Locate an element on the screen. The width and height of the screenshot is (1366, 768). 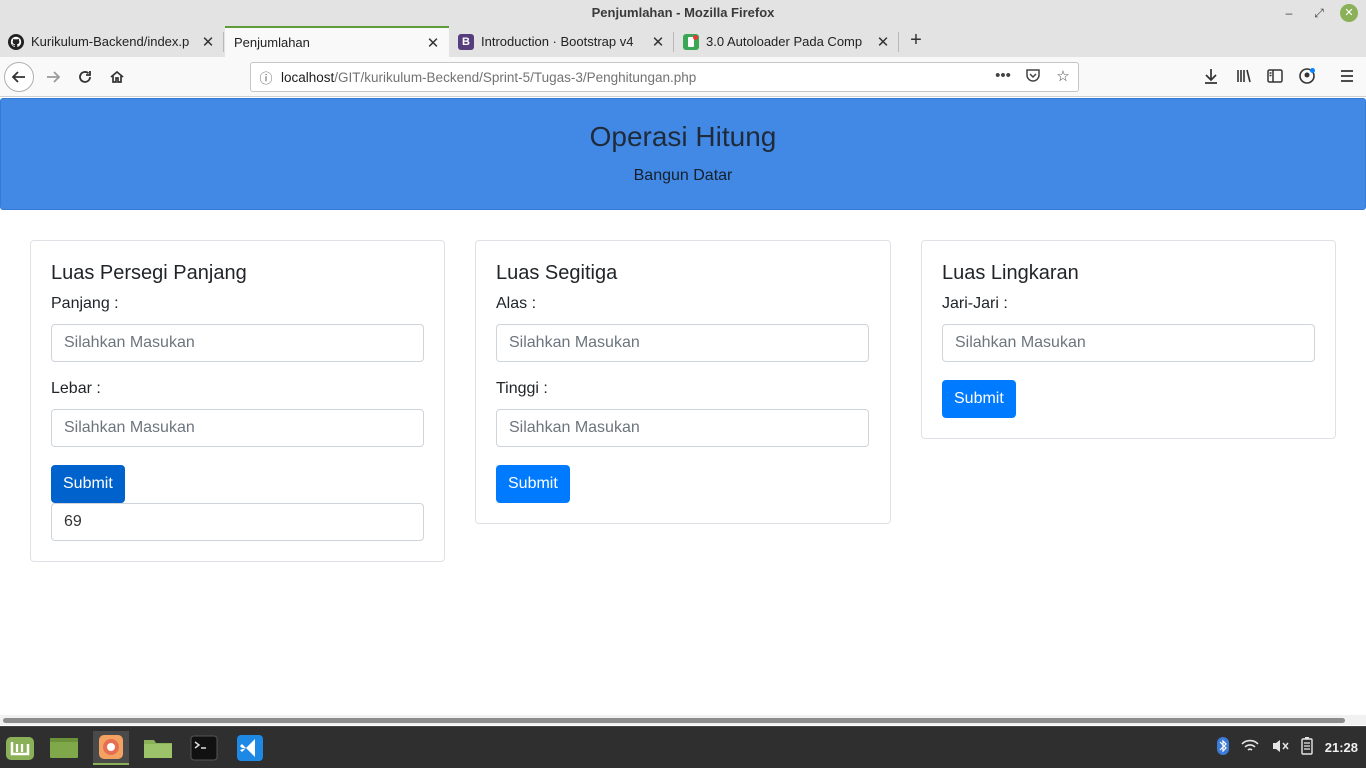
tab-bootstrap-introduction: B Introduction · Bootstrap v4 ✕ is located at coordinates (562, 41).